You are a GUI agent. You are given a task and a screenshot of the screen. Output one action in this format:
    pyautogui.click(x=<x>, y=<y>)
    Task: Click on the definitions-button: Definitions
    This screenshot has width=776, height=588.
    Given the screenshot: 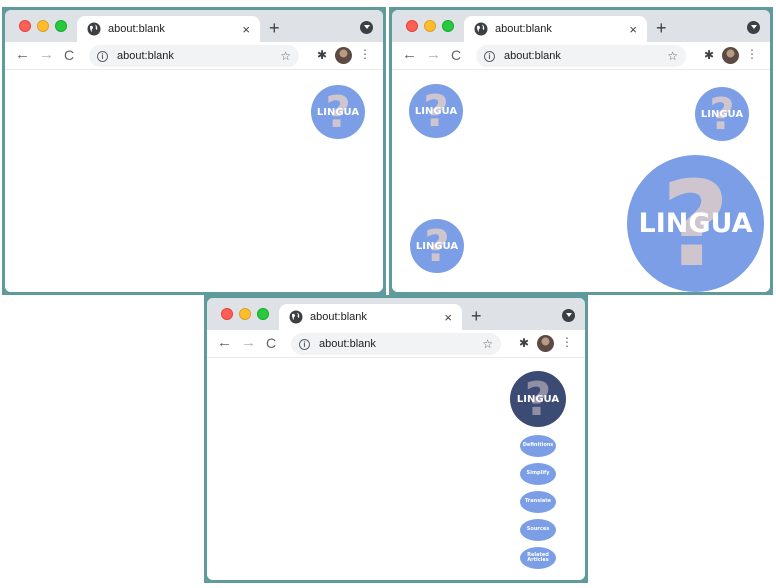 What is the action you would take?
    pyautogui.click(x=538, y=446)
    